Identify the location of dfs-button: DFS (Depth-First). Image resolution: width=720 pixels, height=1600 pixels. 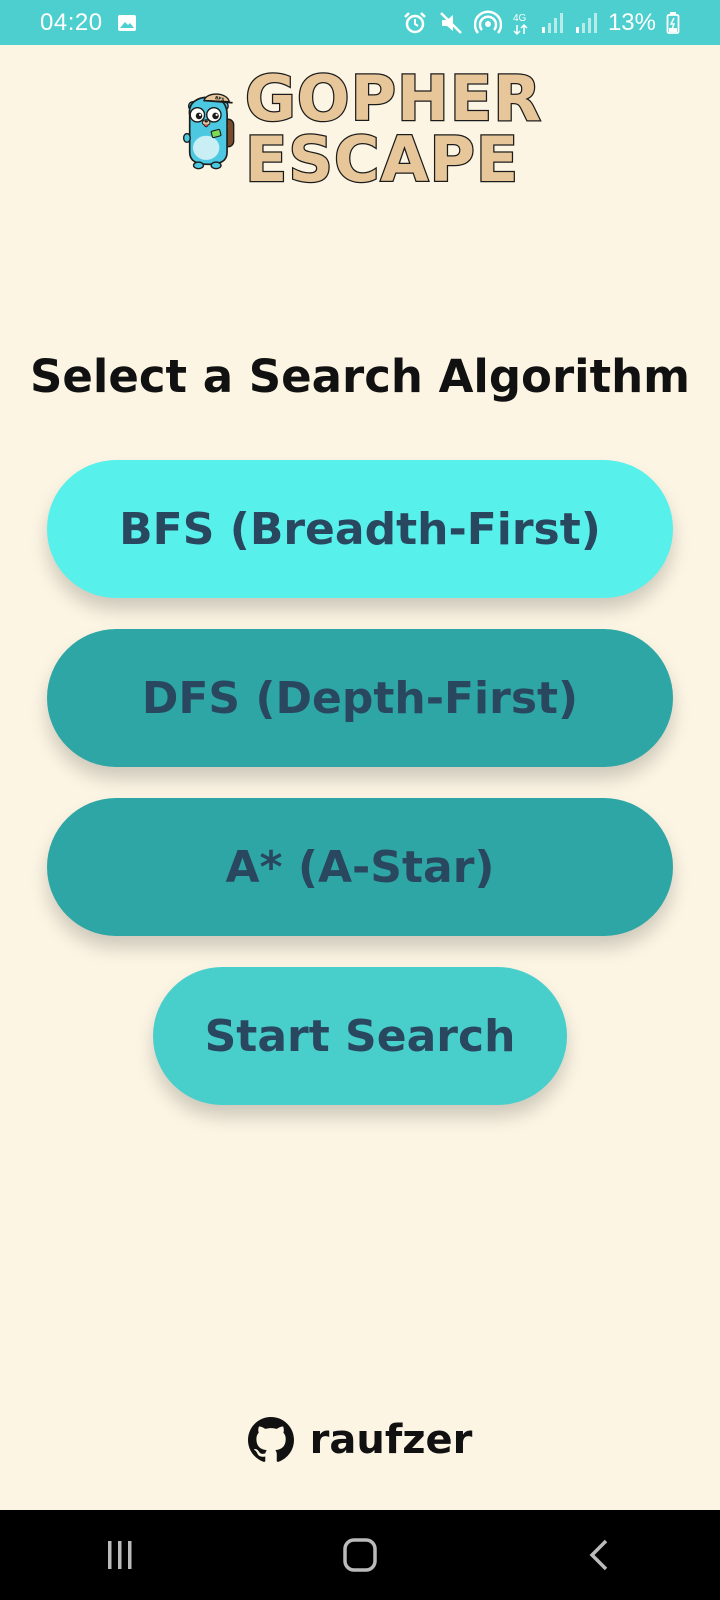
(360, 698).